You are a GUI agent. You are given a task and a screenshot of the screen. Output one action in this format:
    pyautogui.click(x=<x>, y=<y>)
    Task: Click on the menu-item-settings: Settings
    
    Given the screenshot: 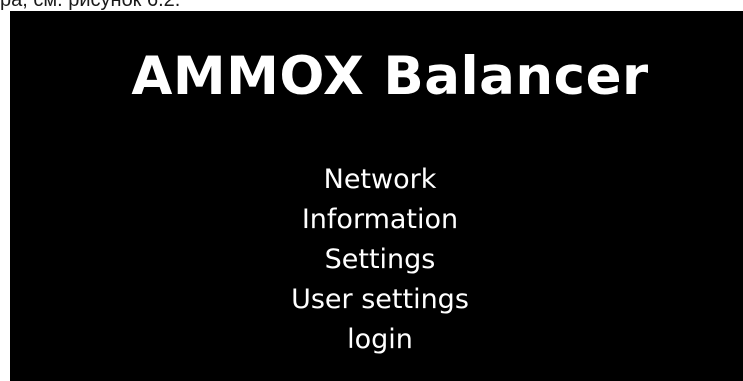 What is the action you would take?
    pyautogui.click(x=376, y=263)
    